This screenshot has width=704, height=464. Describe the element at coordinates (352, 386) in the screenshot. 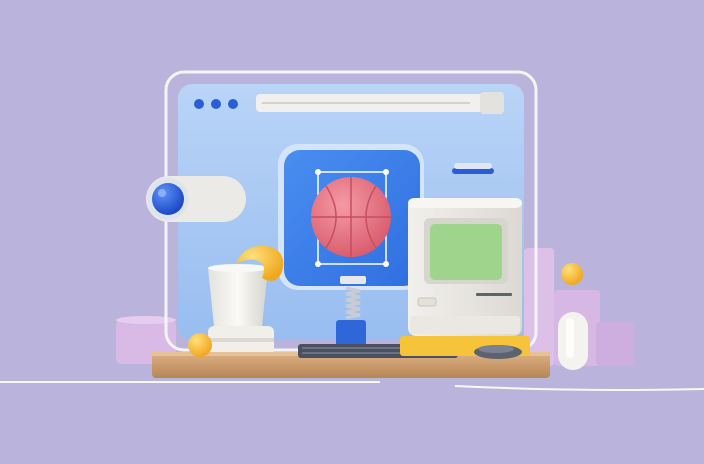

I see `floor-lines` at that location.